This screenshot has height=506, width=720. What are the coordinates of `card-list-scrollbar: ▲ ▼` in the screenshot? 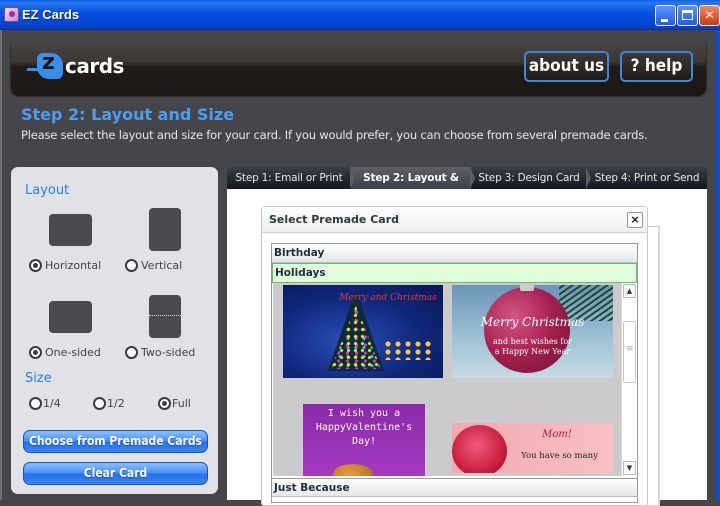 It's located at (628, 379).